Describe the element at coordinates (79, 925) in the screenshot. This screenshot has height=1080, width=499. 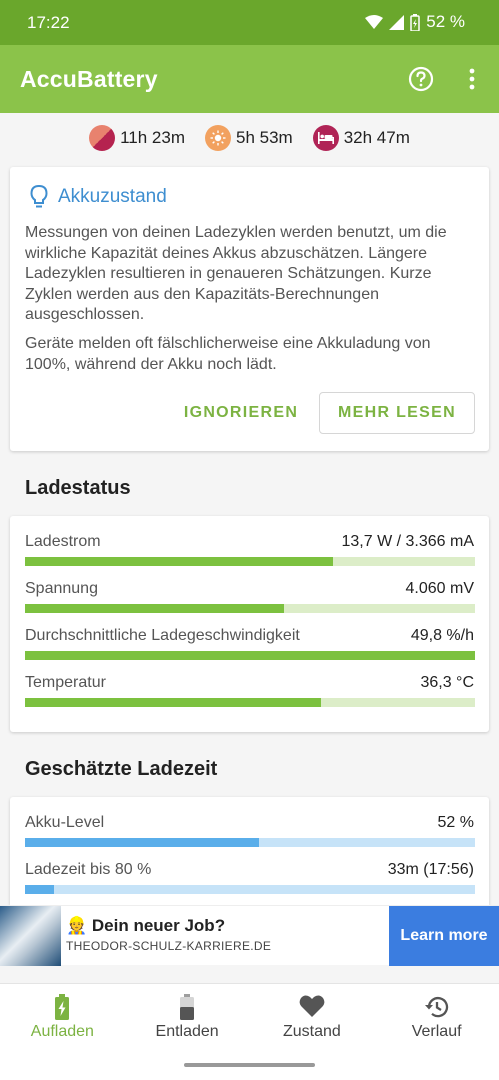
I see `worker-emoji-icon: 👷` at that location.